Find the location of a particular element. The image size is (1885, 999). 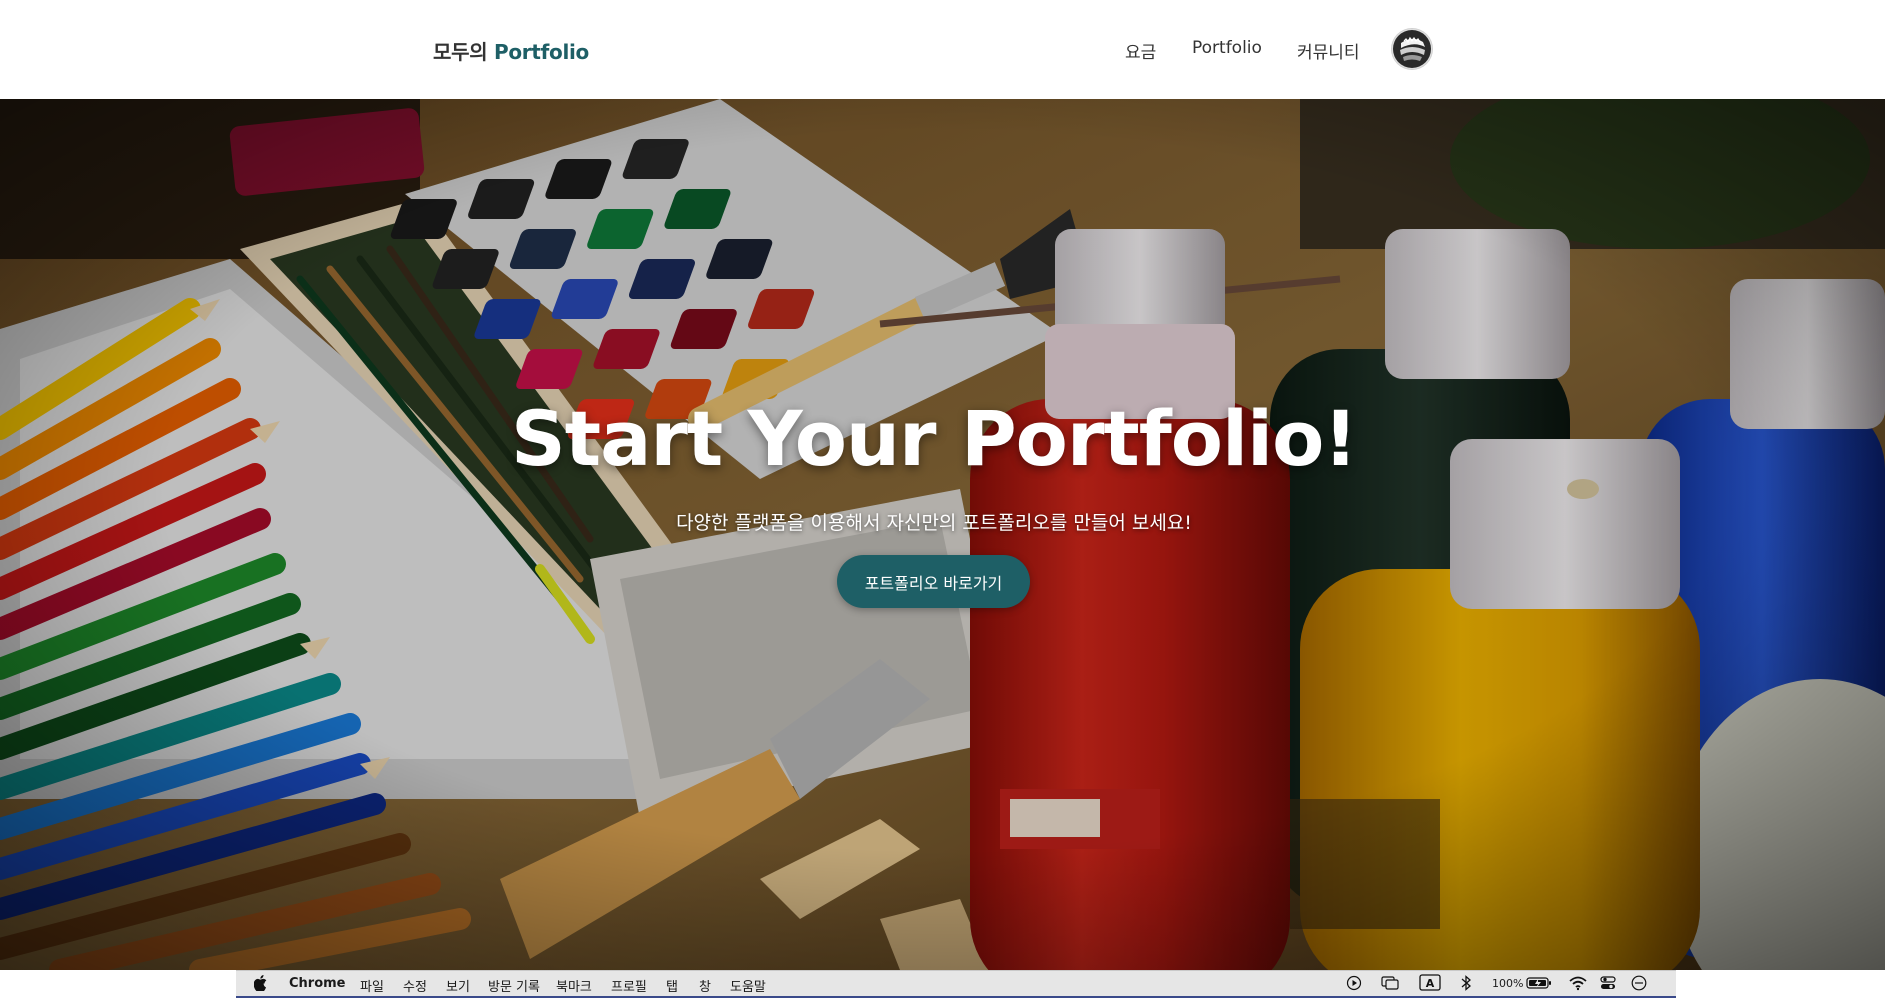

menu-file: 파일 is located at coordinates (372, 985).